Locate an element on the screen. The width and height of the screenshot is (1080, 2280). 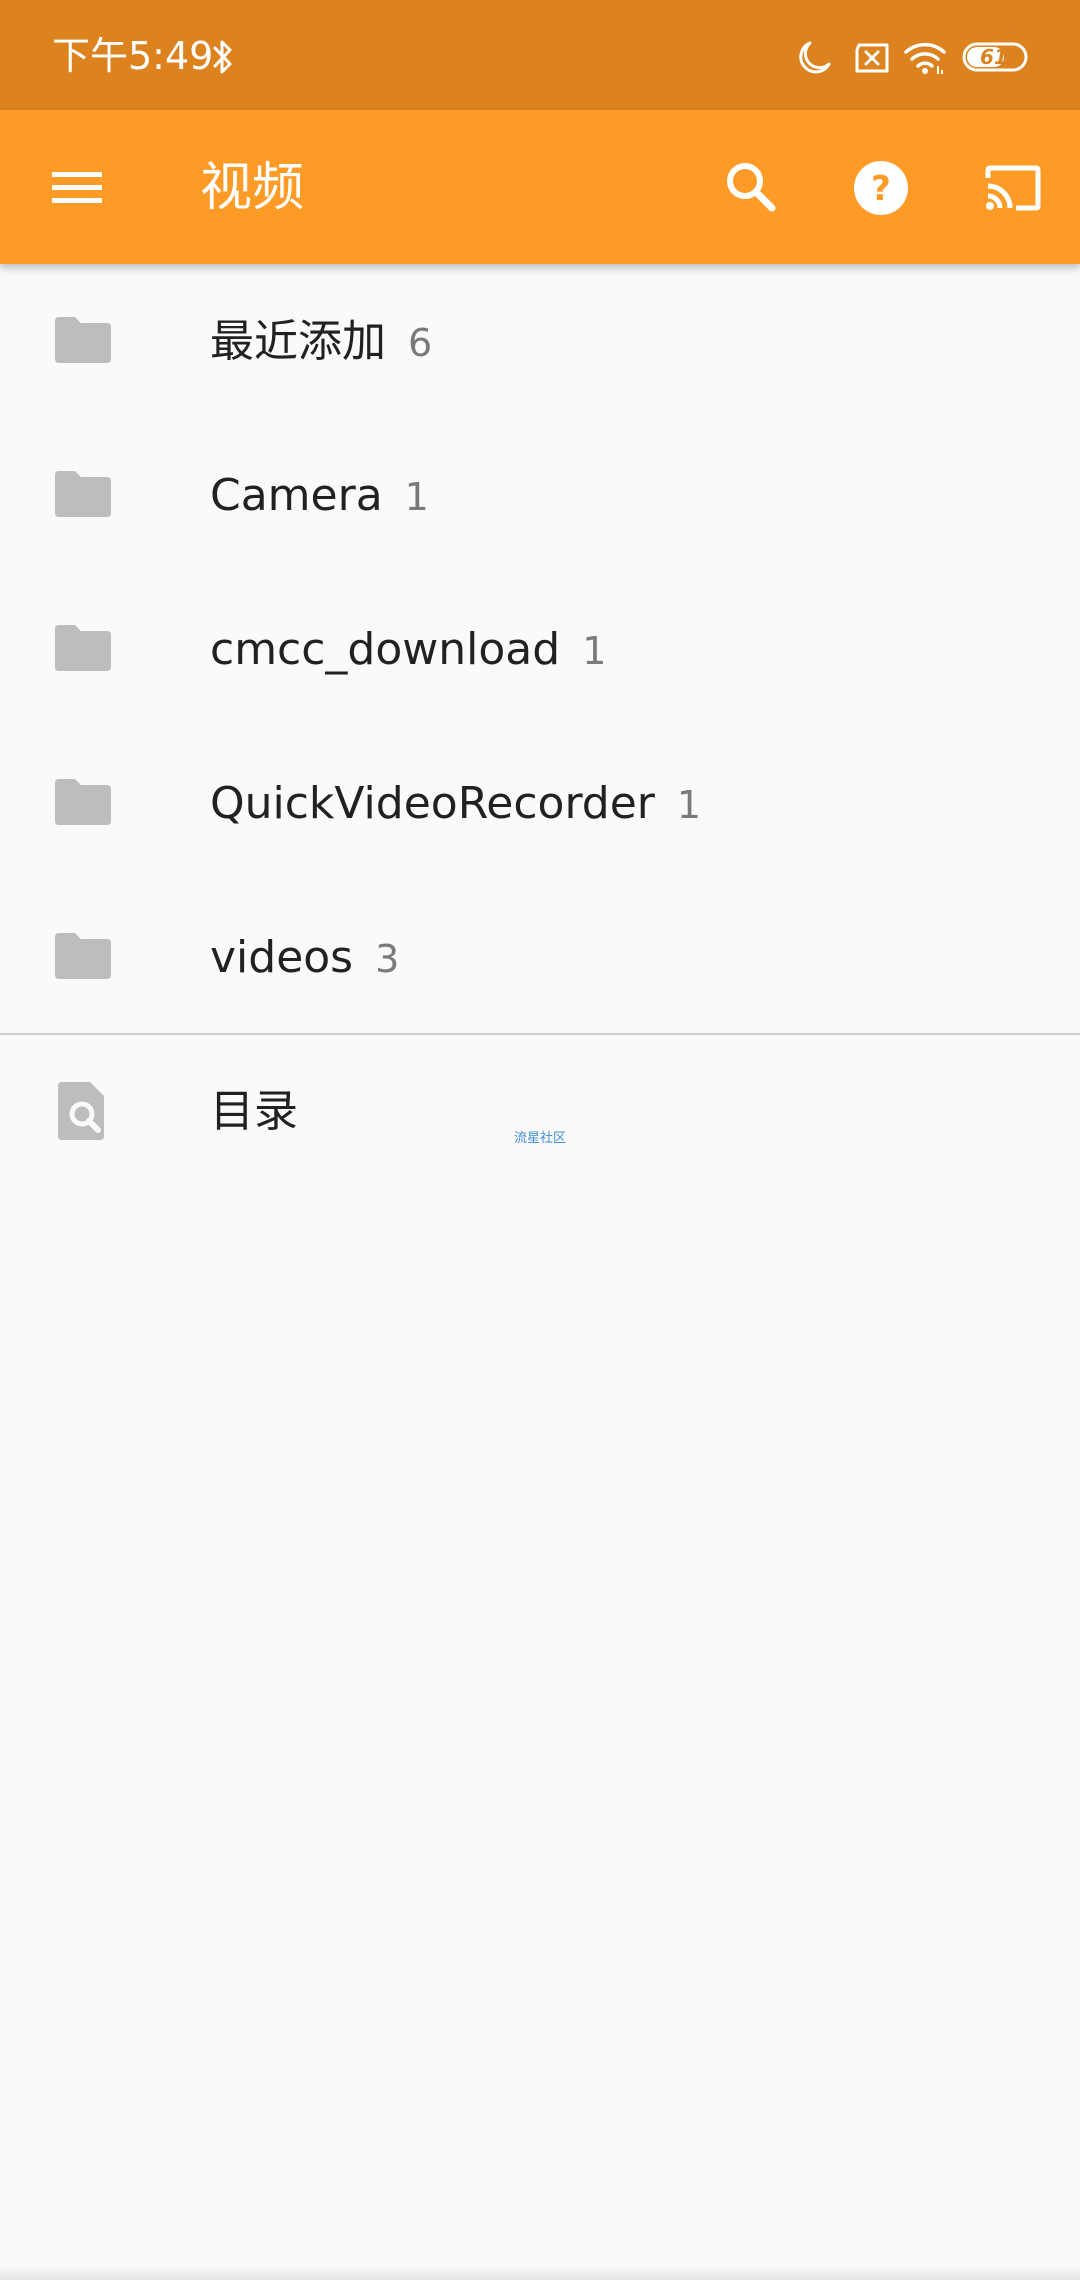
battery-icon: 61 is located at coordinates (996, 57).